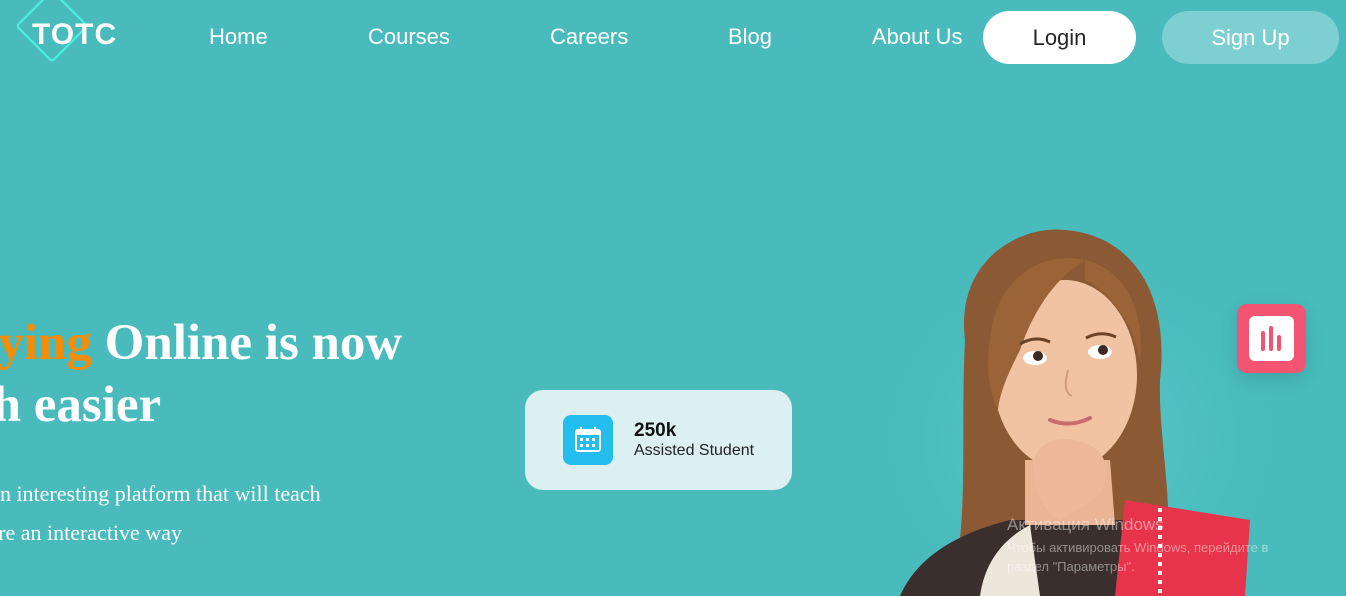 Image resolution: width=1346 pixels, height=596 pixels. Describe the element at coordinates (81, 405) in the screenshot. I see `headline-line2: ch easier` at that location.